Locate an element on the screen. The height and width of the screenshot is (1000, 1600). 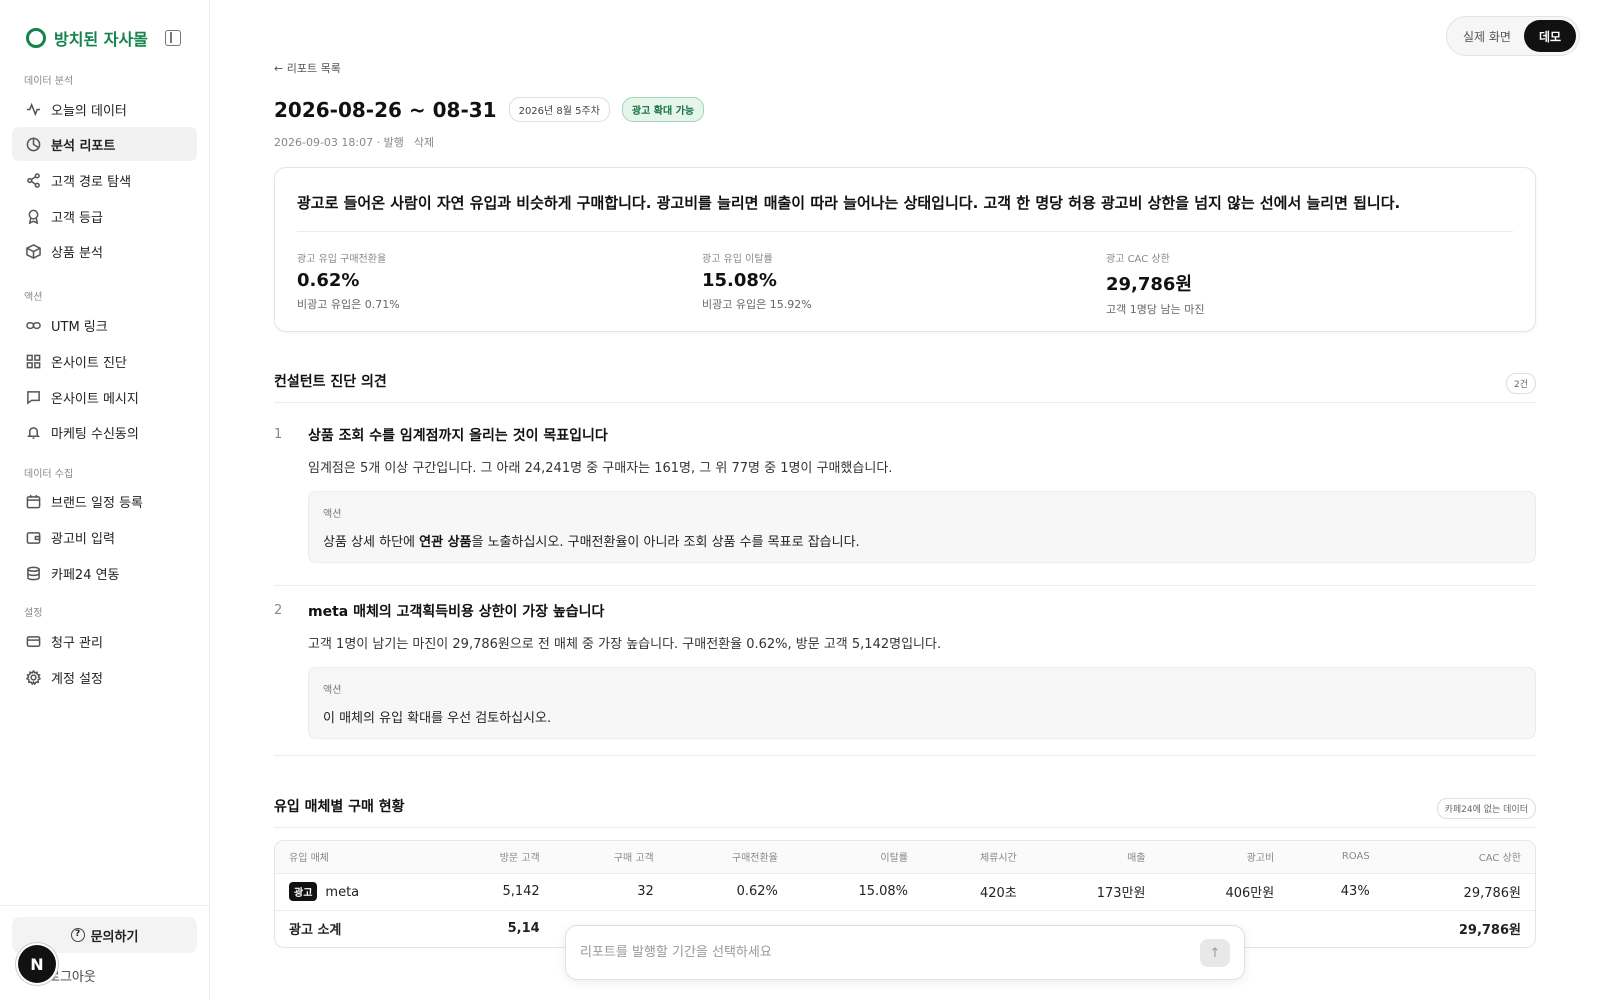
visitors-cell: 5,14 is located at coordinates (523, 928).